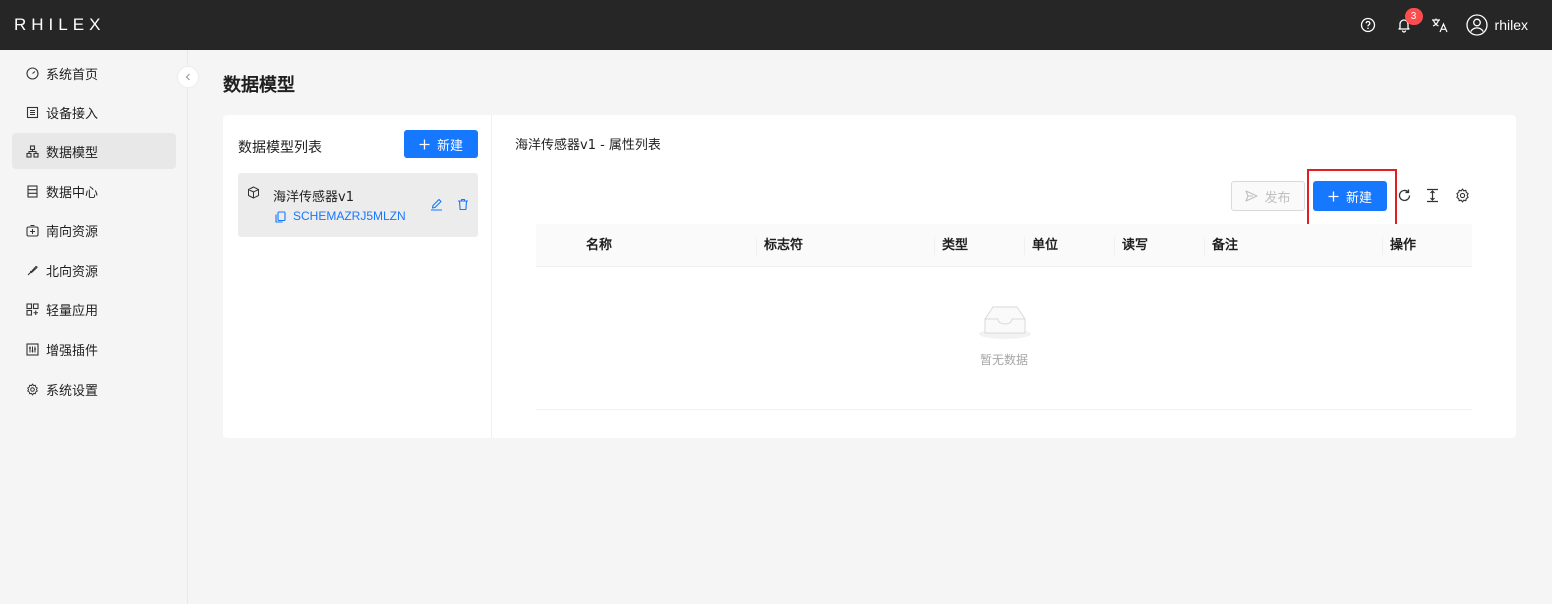  I want to click on empty-text: 暂无数据, so click(1003, 360).